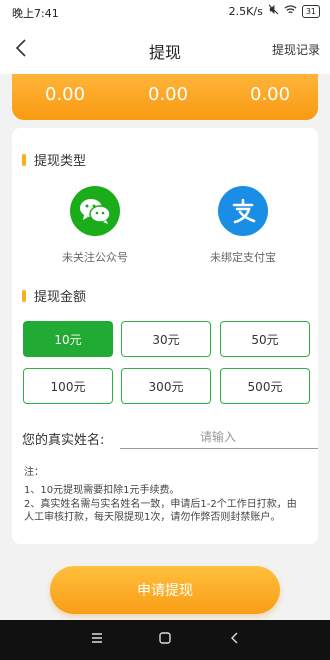 This screenshot has width=330, height=660. What do you see at coordinates (63, 440) in the screenshot?
I see `real-name-label: 您的真实姓名:` at bounding box center [63, 440].